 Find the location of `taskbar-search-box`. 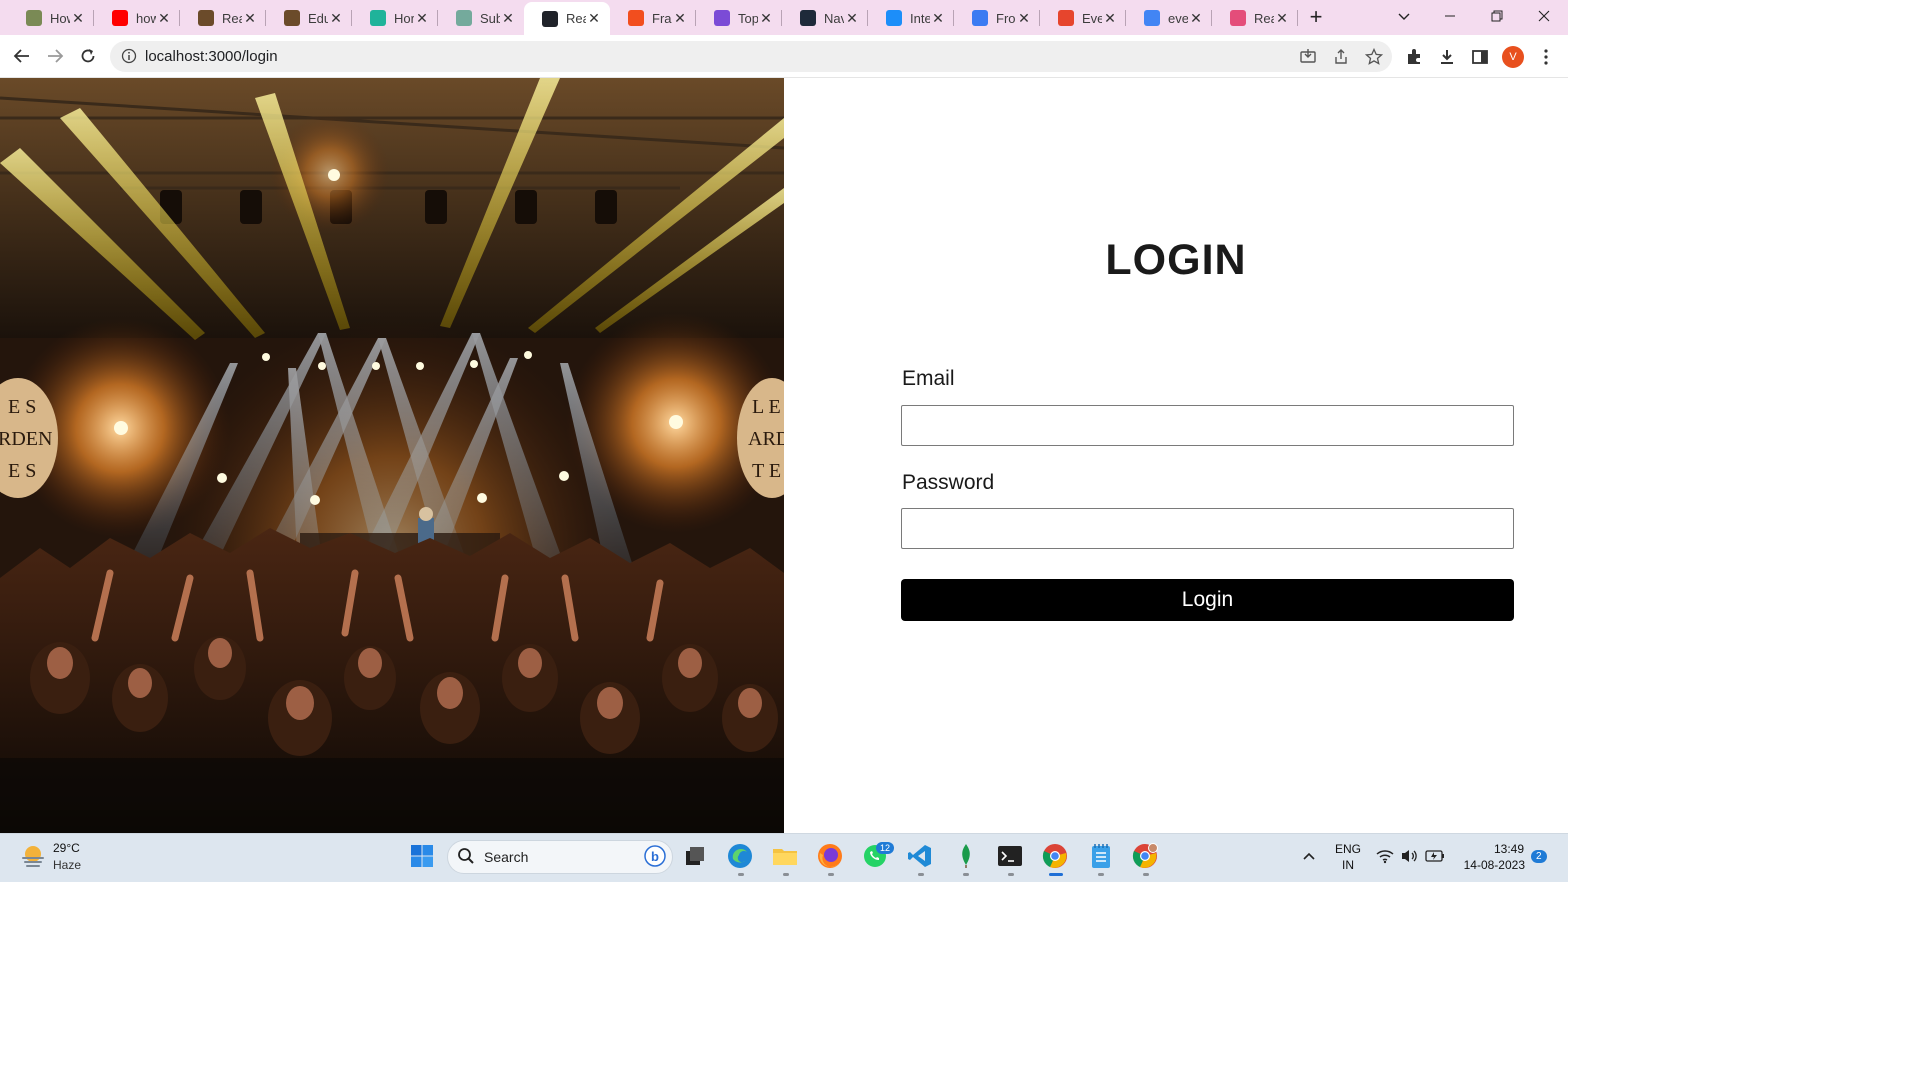

taskbar-search-box is located at coordinates (560, 857).